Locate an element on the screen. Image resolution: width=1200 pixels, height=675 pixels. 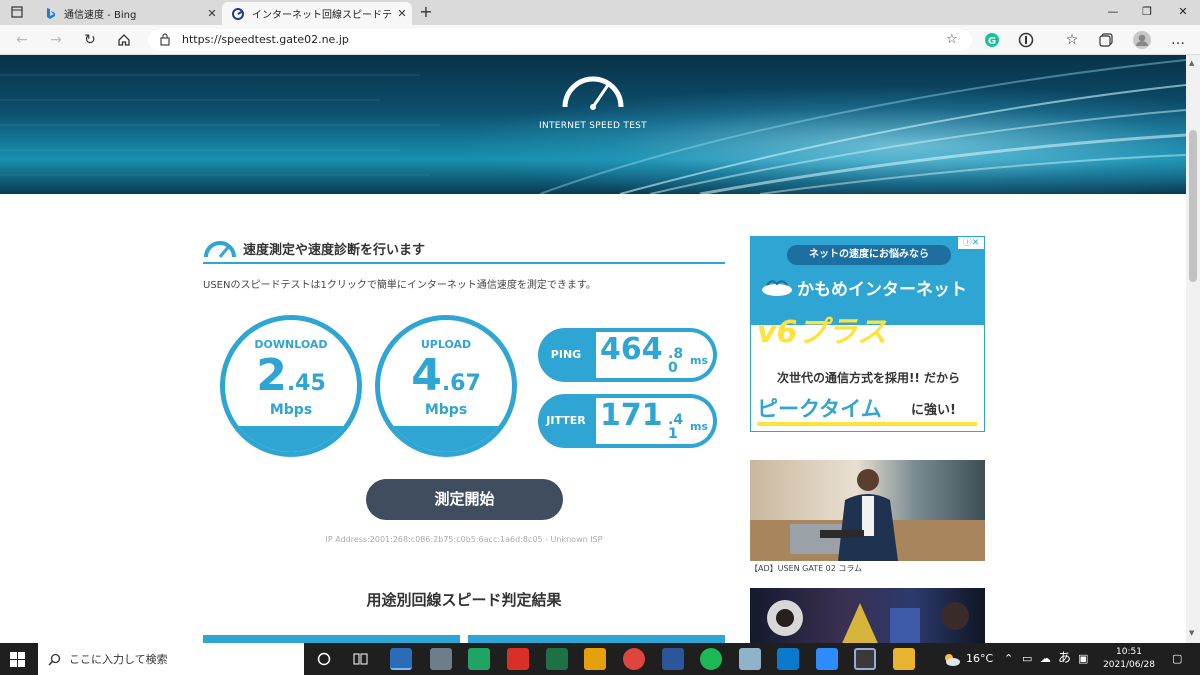
lock-icon is located at coordinates (165, 39).